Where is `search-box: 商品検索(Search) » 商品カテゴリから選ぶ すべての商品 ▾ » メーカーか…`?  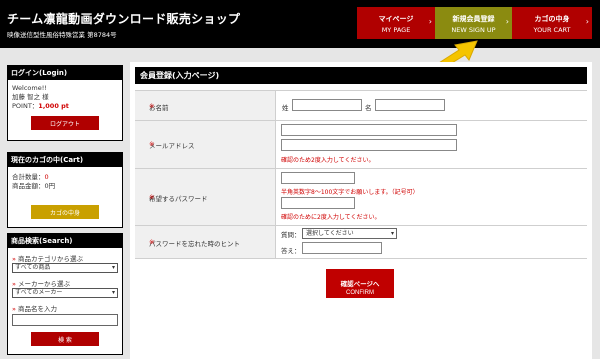
search-box: 商品検索(Search) » 商品カテゴリから選ぶ すべての商品 ▾ » メーカーか… is located at coordinates (65, 294).